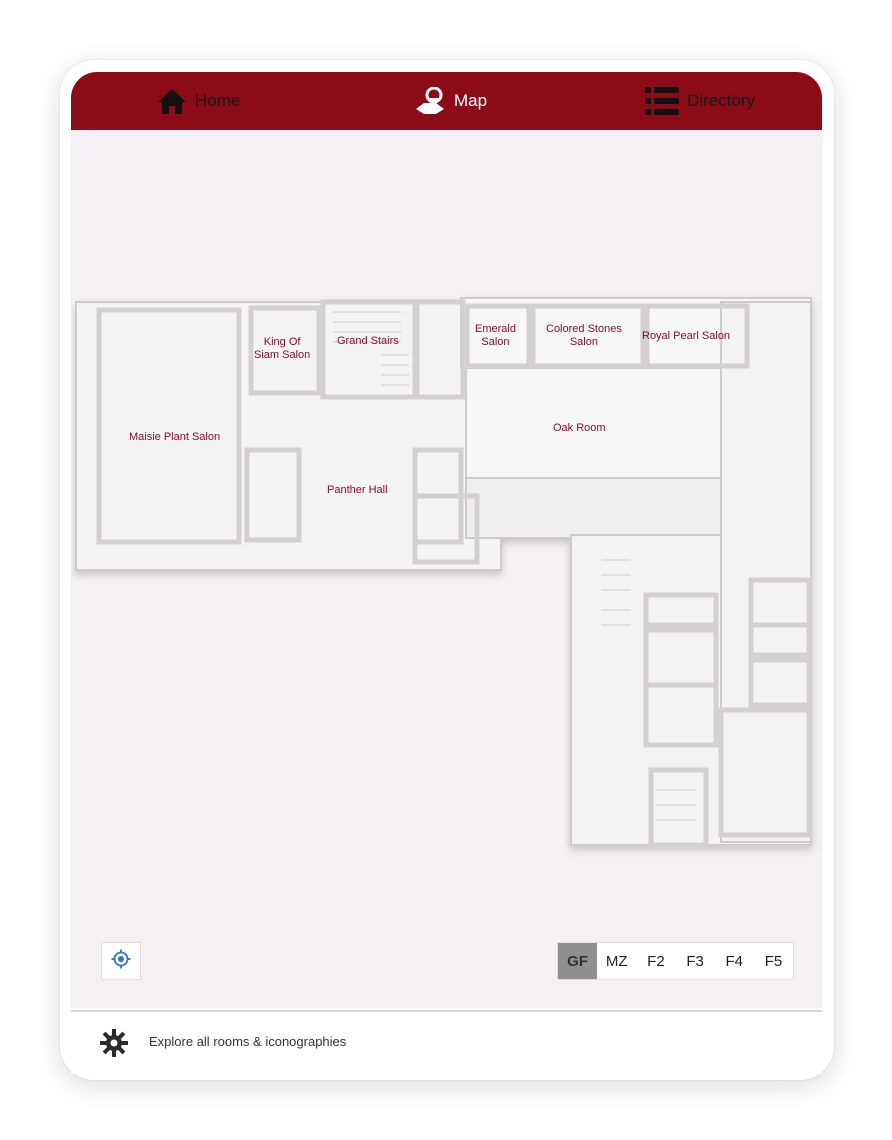 This screenshot has height=1140, width=892. Describe the element at coordinates (773, 961) in the screenshot. I see `floor-f5: F5` at that location.